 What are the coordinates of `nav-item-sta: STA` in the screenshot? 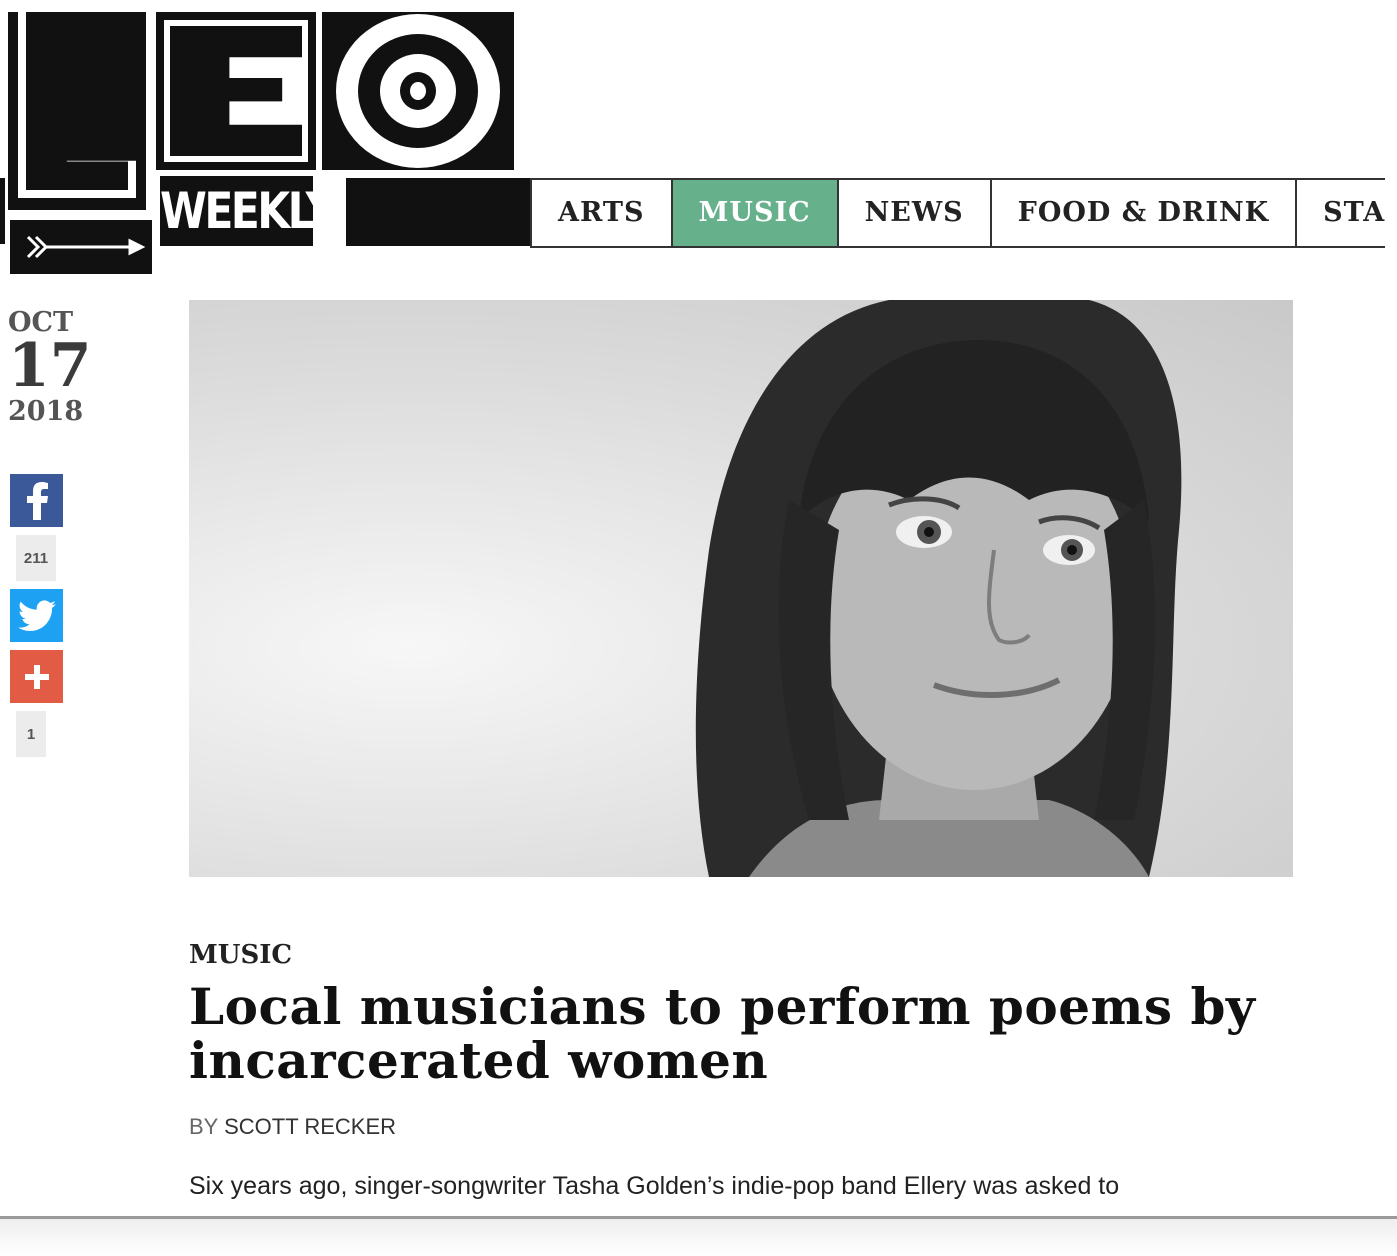 It's located at (1341, 213).